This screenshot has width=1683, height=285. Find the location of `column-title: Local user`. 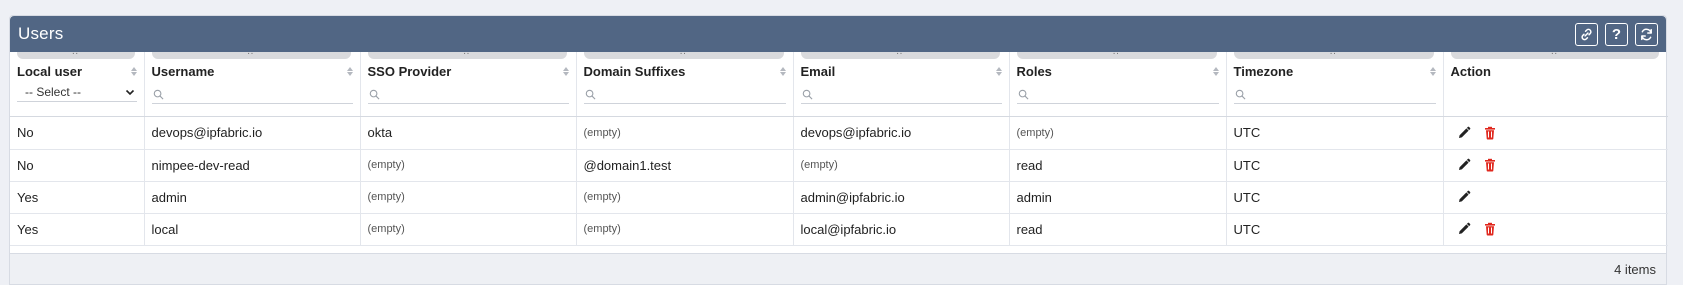

column-title: Local user is located at coordinates (49, 71).